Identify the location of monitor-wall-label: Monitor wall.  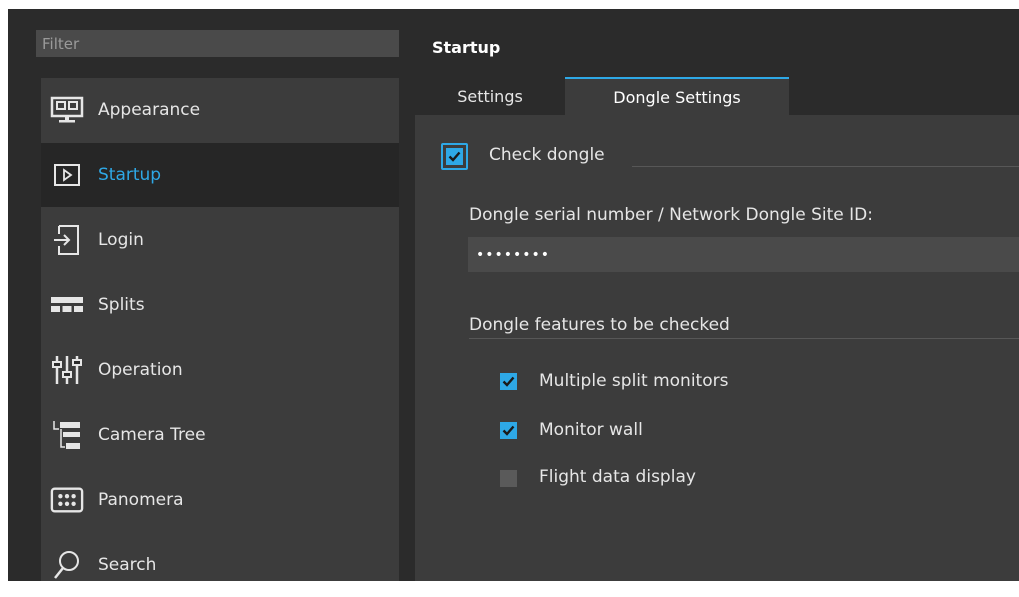
(591, 430).